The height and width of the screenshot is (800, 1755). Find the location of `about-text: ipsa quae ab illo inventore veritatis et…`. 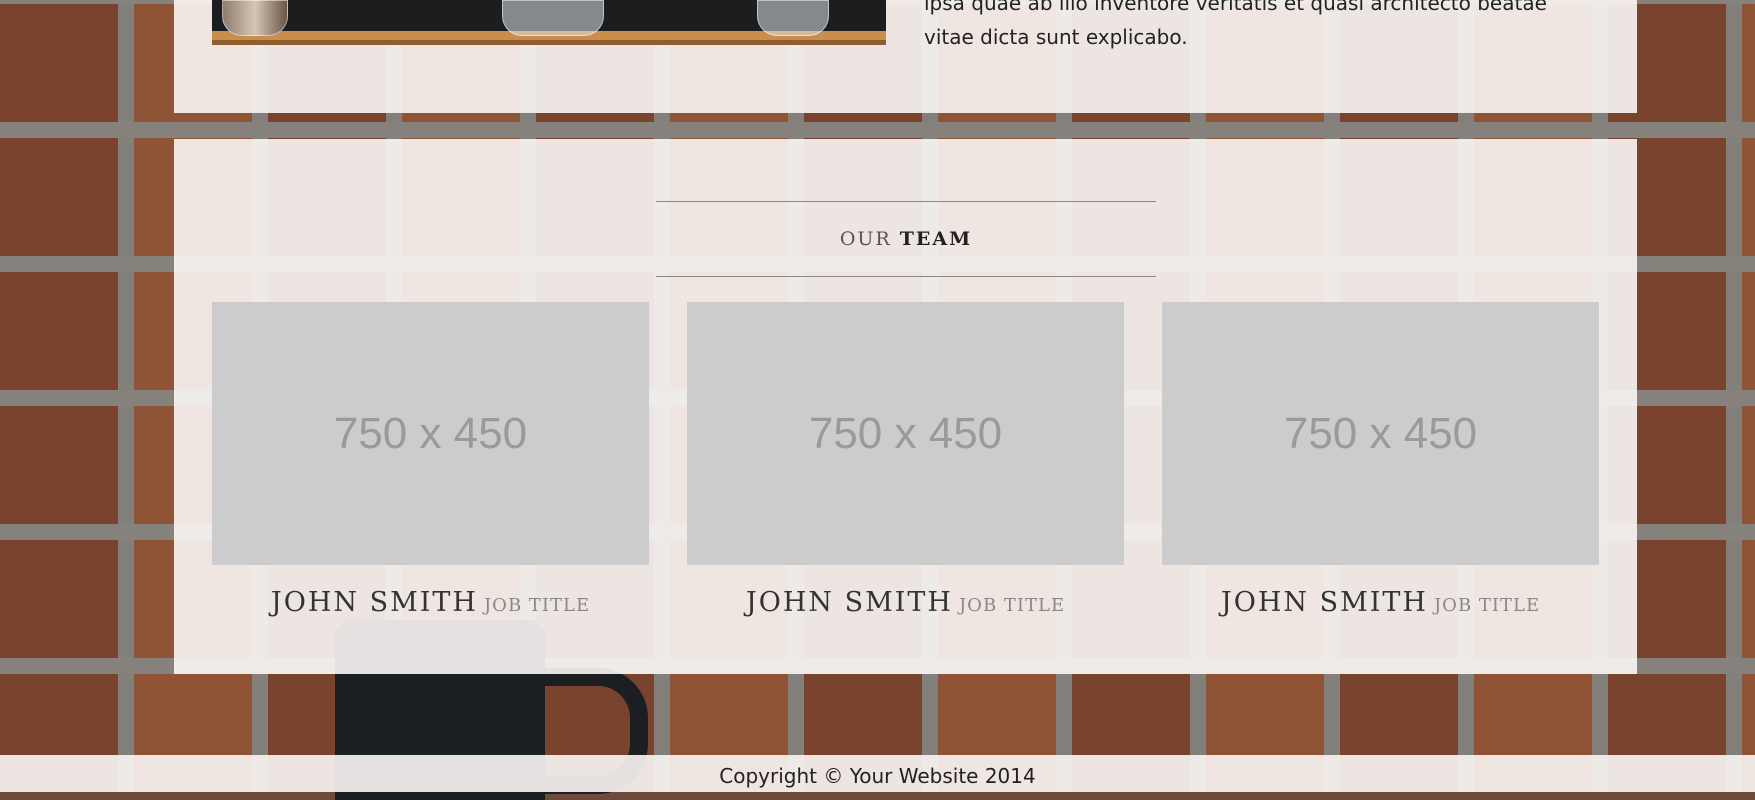

about-text: ipsa quae ab illo inventore veritatis et… is located at coordinates (1235, 24).